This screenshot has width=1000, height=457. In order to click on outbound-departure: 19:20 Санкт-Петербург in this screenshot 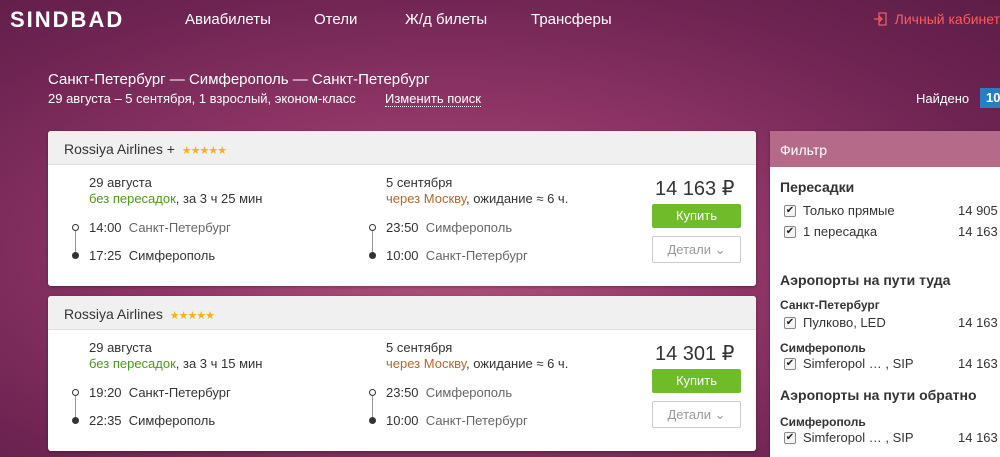, I will do `click(160, 392)`.